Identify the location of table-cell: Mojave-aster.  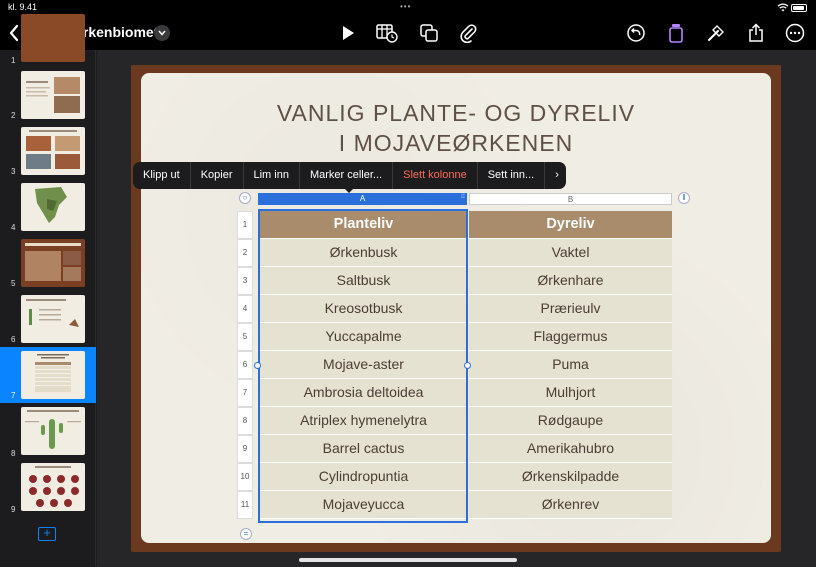
(363, 365).